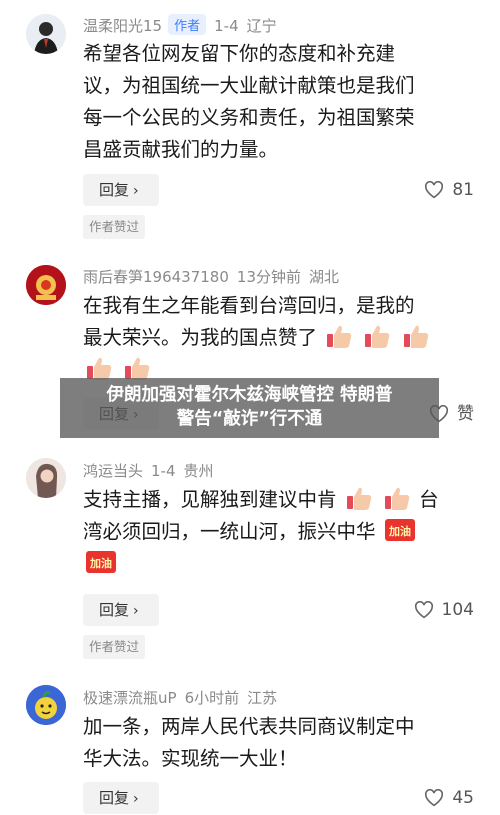 The image size is (500, 815). I want to click on comment-text-segment: 支持主播，见解独到建议中肯, so click(210, 499).